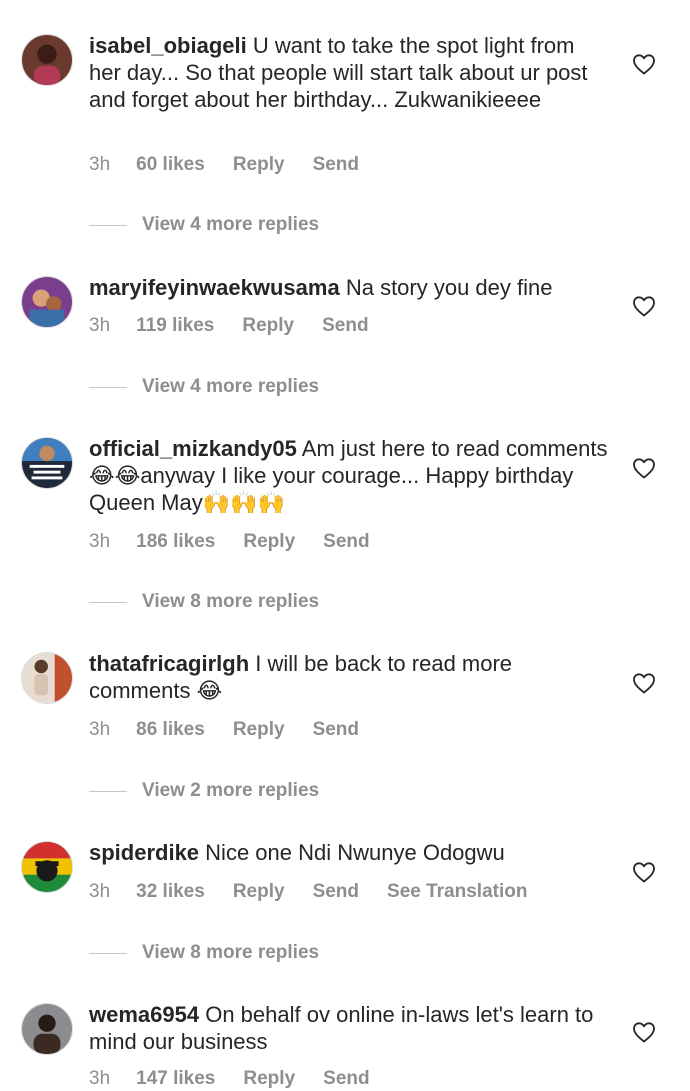 The width and height of the screenshot is (690, 1091). I want to click on comment-username: official_mizkandy05, so click(193, 448).